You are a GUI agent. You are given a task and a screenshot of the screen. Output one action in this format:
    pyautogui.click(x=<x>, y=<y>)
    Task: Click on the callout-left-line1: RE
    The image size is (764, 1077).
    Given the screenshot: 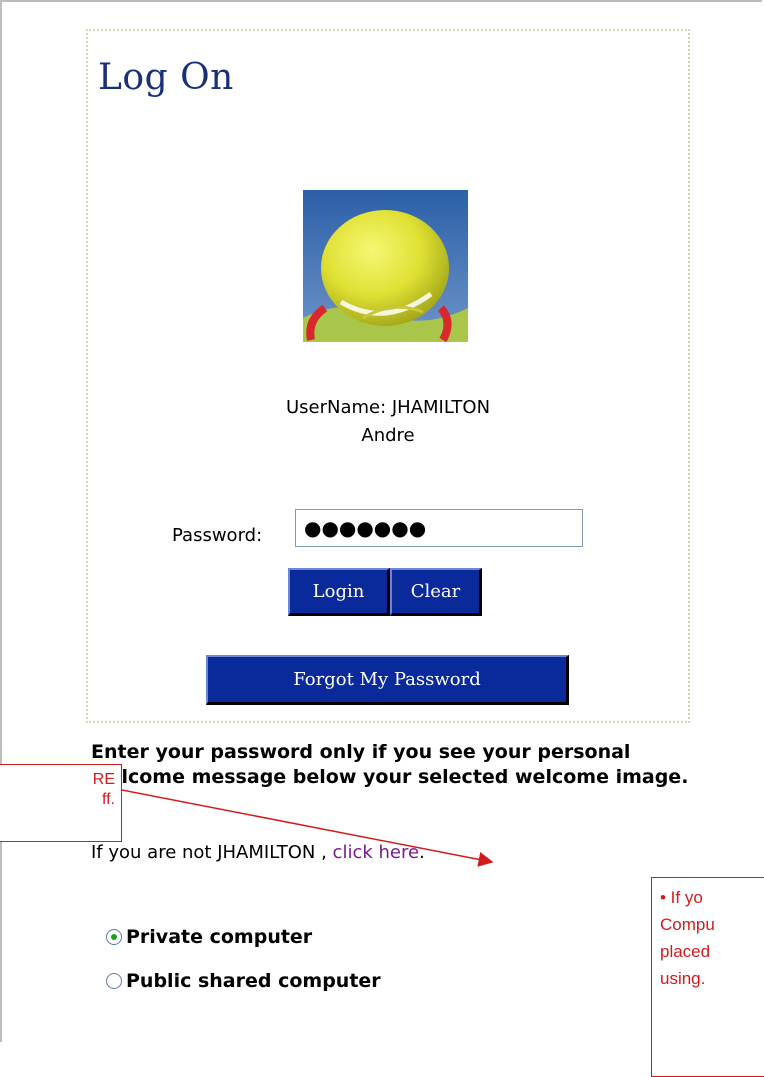 What is the action you would take?
    pyautogui.click(x=103, y=779)
    